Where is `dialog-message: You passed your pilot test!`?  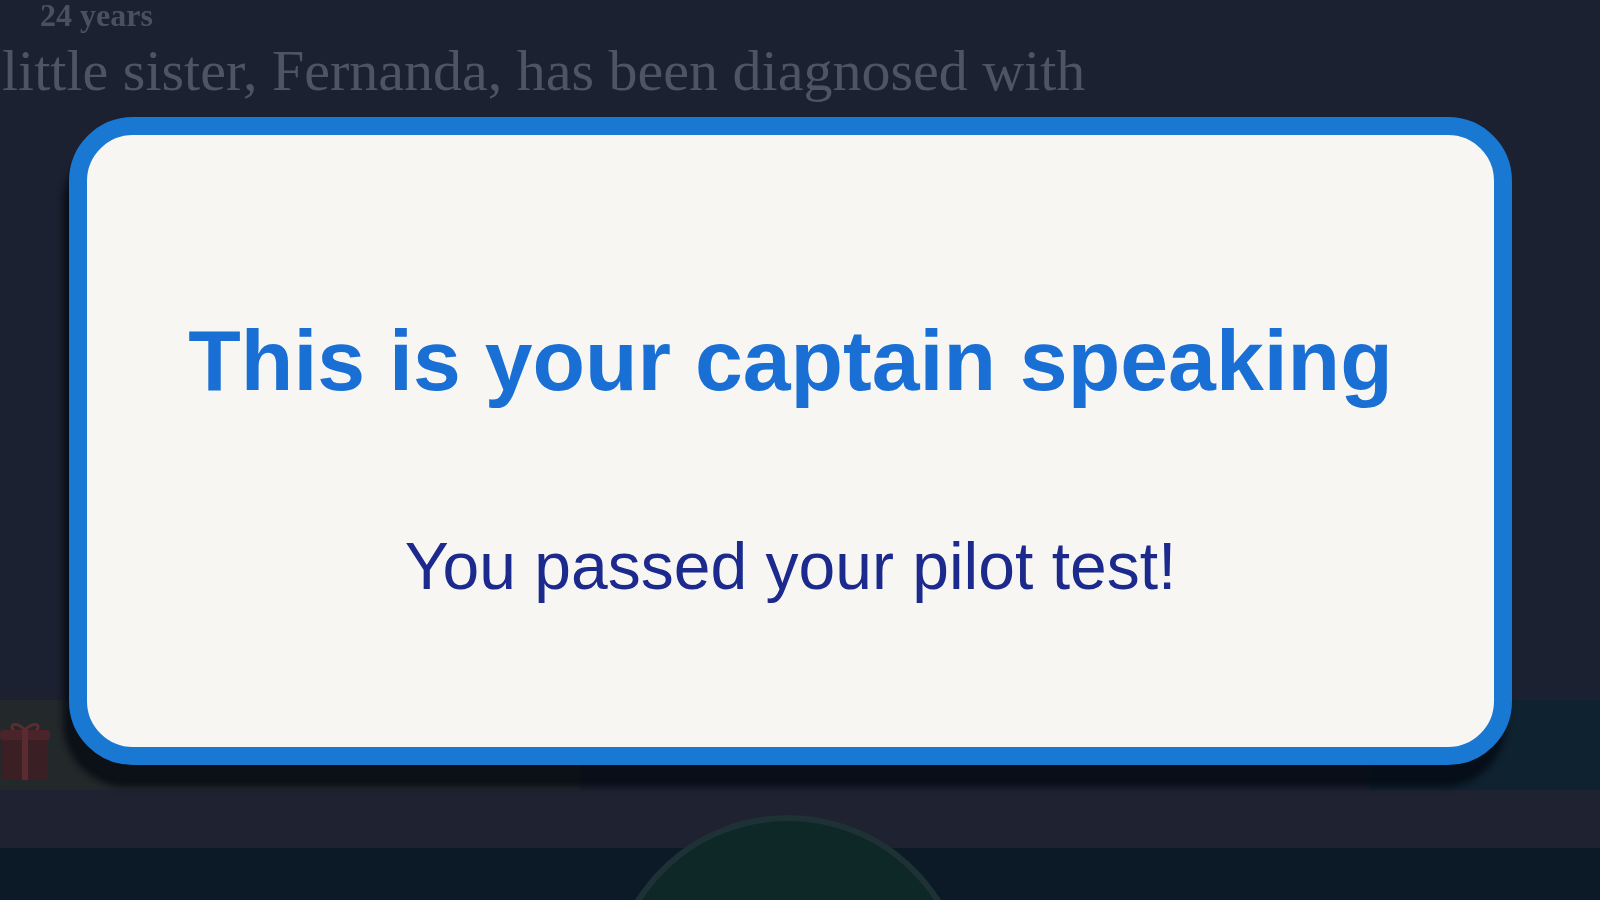 dialog-message: You passed your pilot test! is located at coordinates (790, 566).